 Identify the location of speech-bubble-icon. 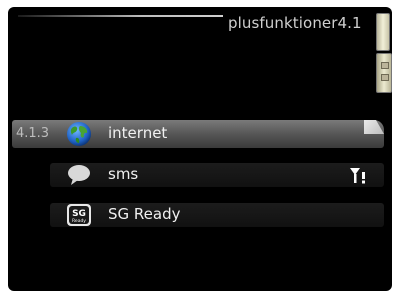
(79, 175).